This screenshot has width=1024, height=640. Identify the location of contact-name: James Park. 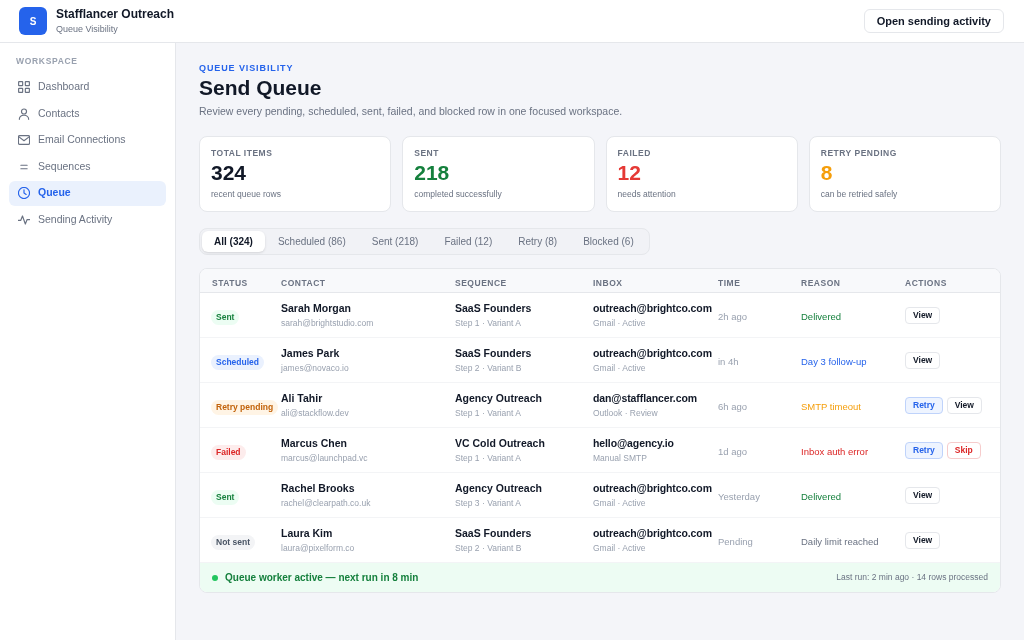
(310, 353).